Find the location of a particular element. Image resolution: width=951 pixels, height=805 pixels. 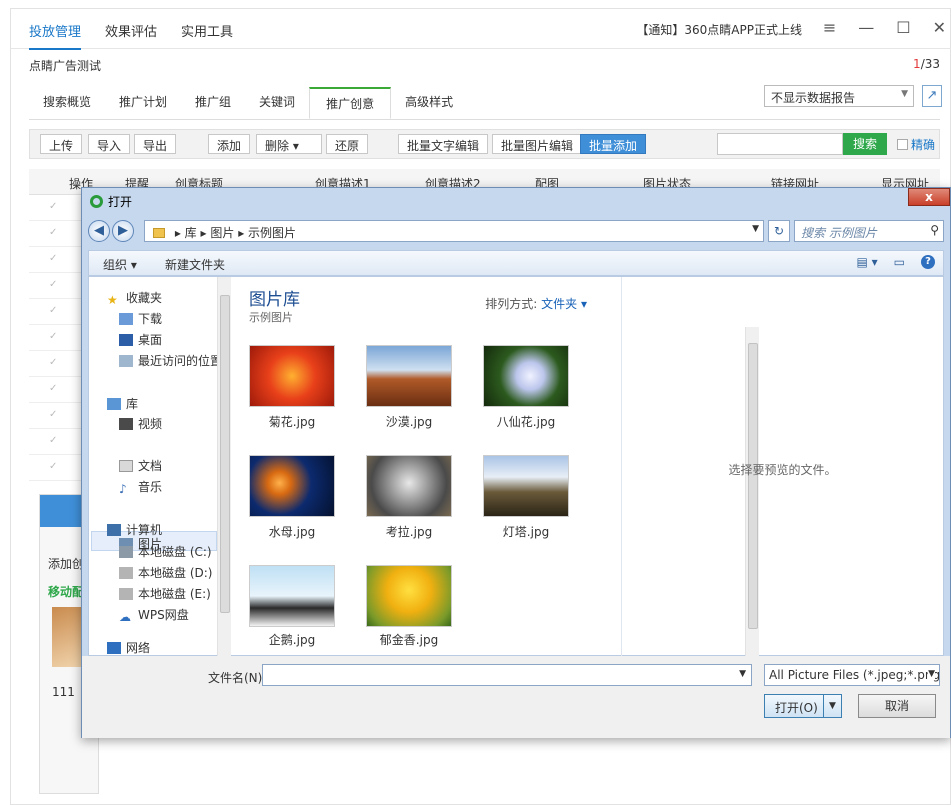

nav-disk-d: 本地磁盘 (D:) is located at coordinates (165, 572).